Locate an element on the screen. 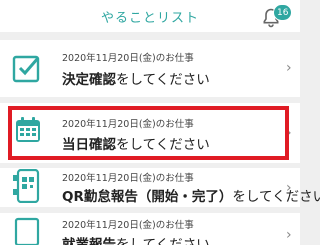  app-header: やることリスト 16 is located at coordinates (150, 16).